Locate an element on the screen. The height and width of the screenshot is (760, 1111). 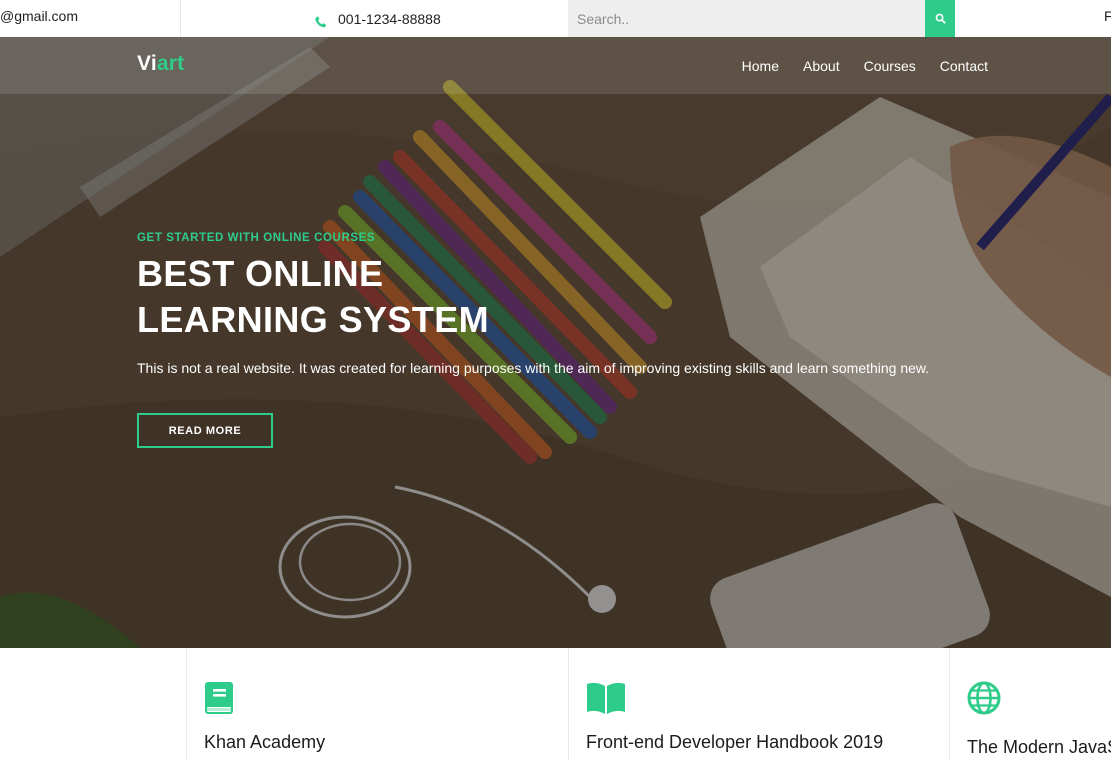
hero-headline-line1: BEST ONLINE is located at coordinates (260, 273).